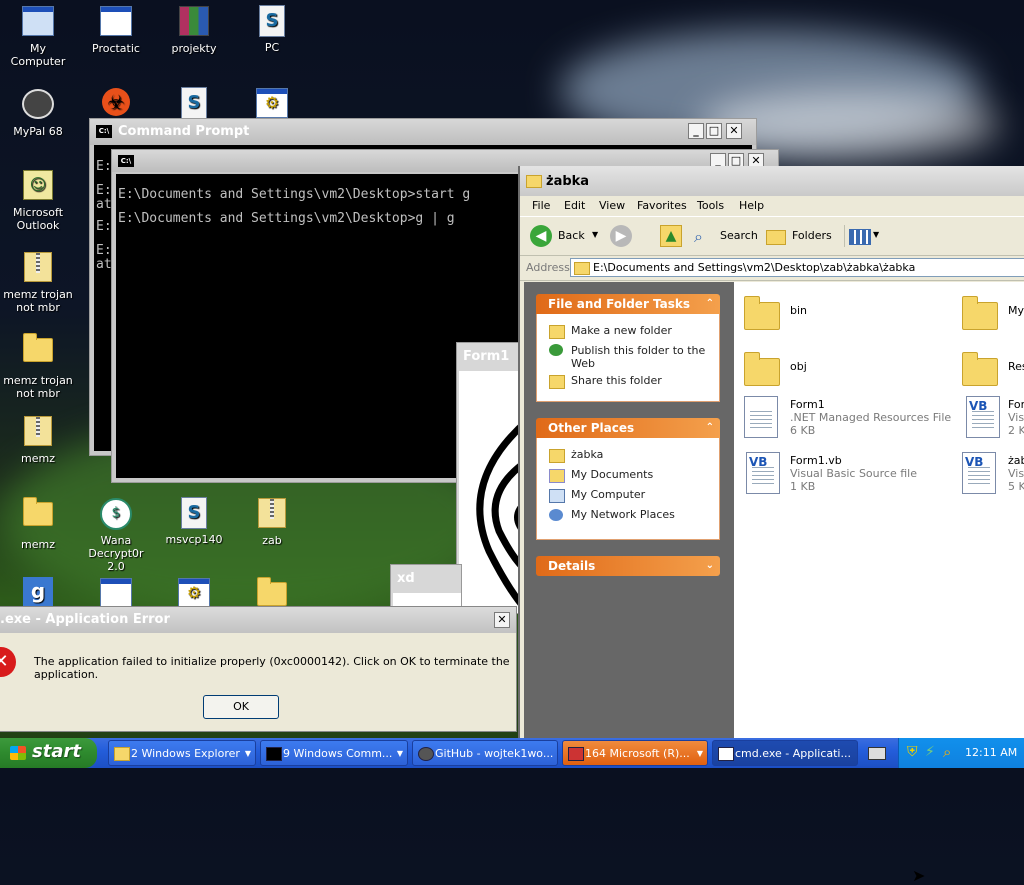 Image resolution: width=1024 pixels, height=885 pixels. Describe the element at coordinates (557, 496) in the screenshot. I see `my-computer-icon` at that location.